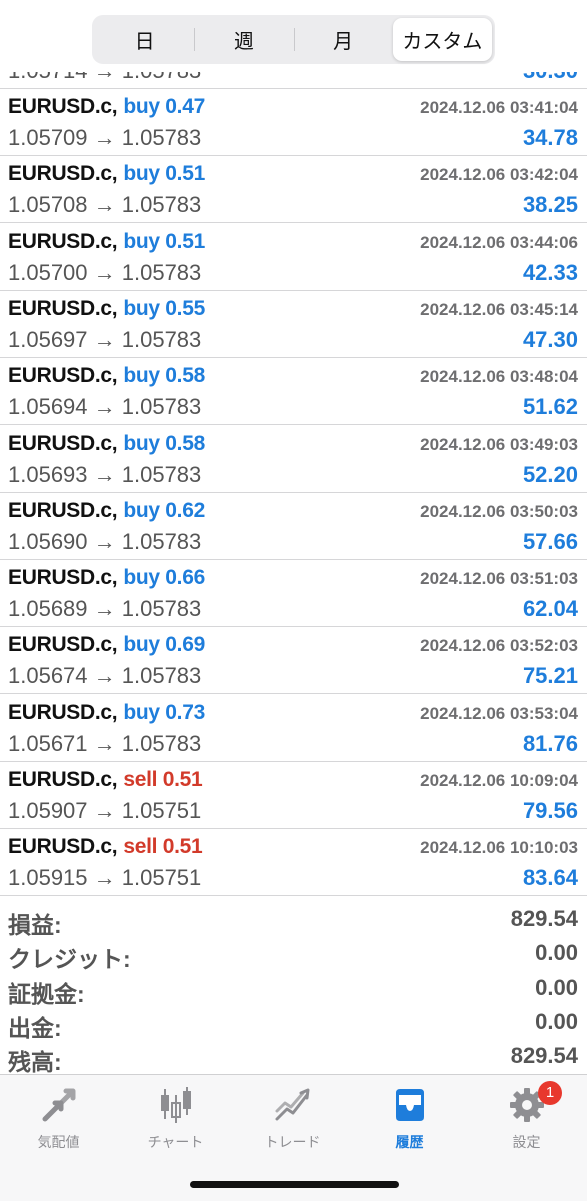 The height and width of the screenshot is (1201, 587). I want to click on trade-time: 2024.12.06 03:41:04, so click(499, 107).